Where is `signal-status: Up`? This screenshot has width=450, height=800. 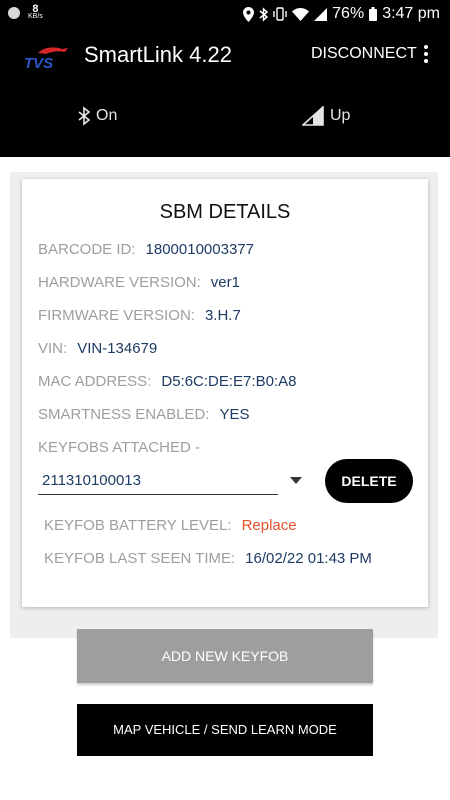
signal-status: Up is located at coordinates (326, 116).